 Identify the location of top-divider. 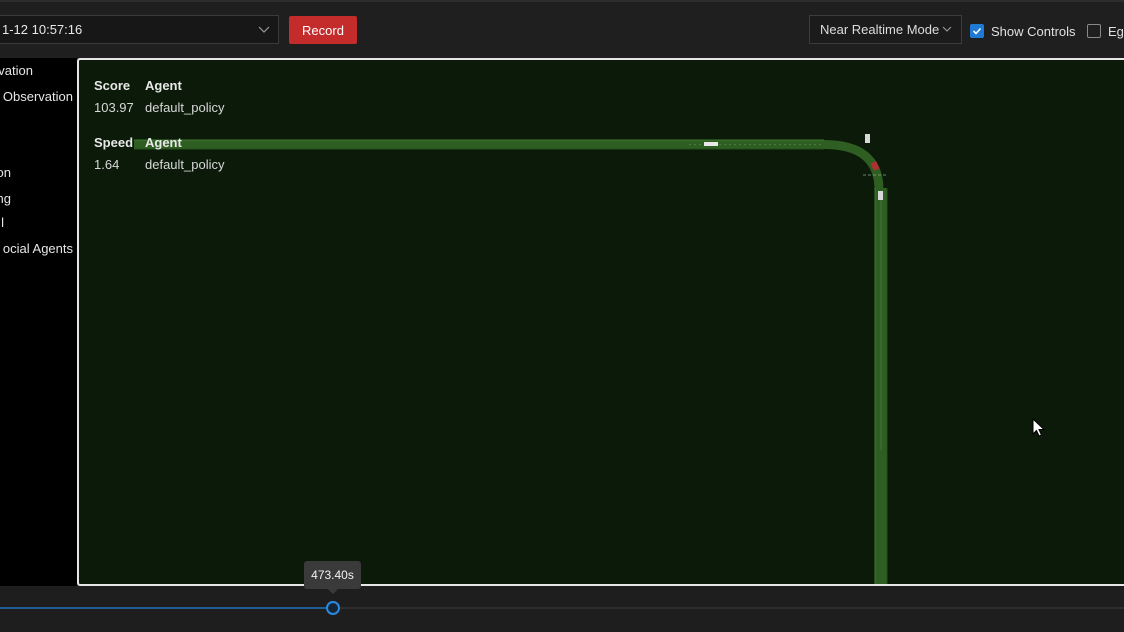
(562, 1).